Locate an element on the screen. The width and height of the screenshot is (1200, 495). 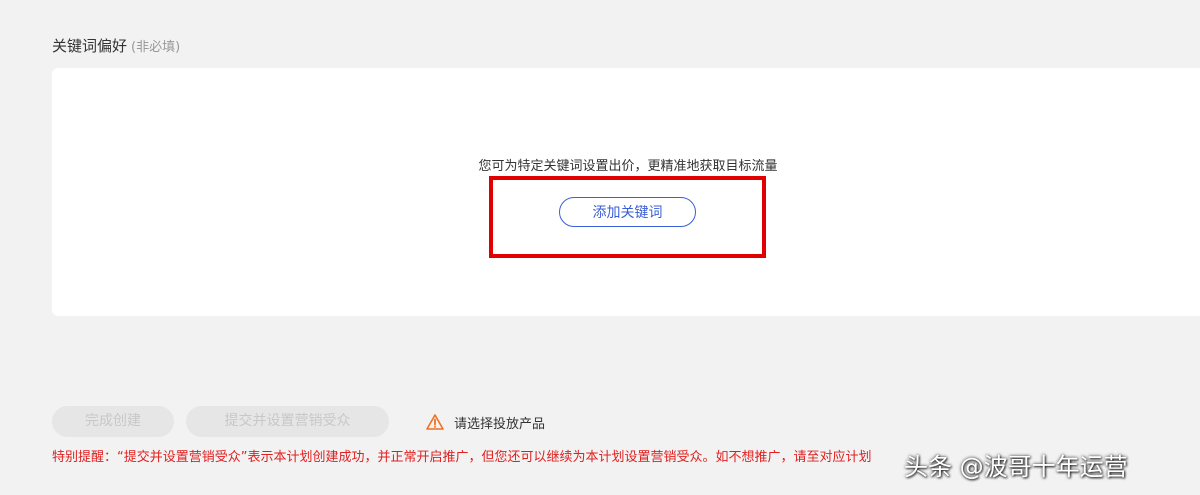
add-keyword-button: 添加关键词 is located at coordinates (627, 212).